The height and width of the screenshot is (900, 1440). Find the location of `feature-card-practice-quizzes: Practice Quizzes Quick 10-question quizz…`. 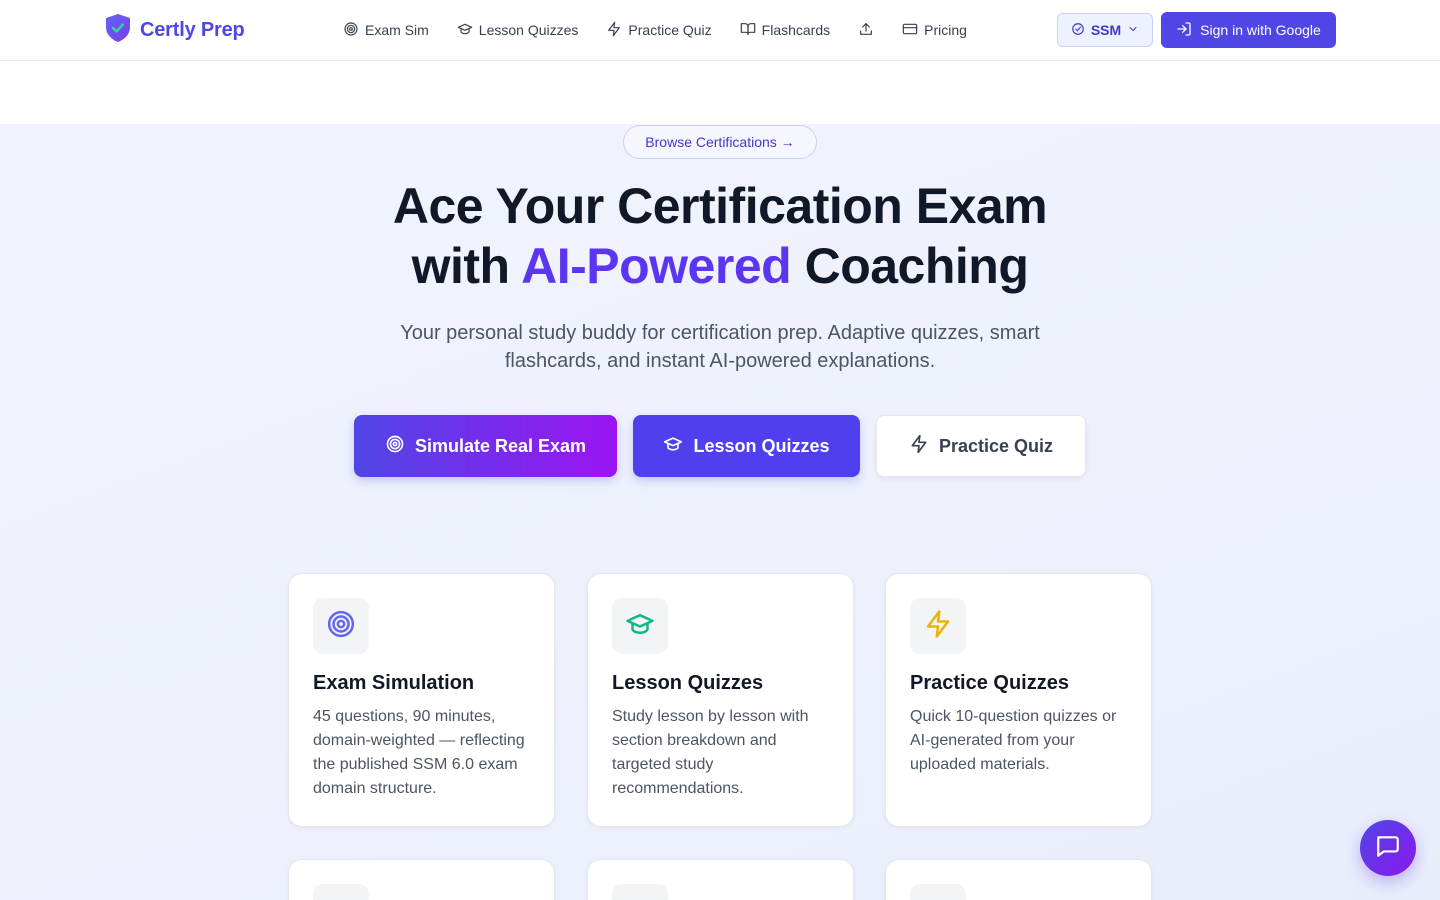

feature-card-practice-quizzes: Practice Quizzes Quick 10-question quizz… is located at coordinates (1018, 700).